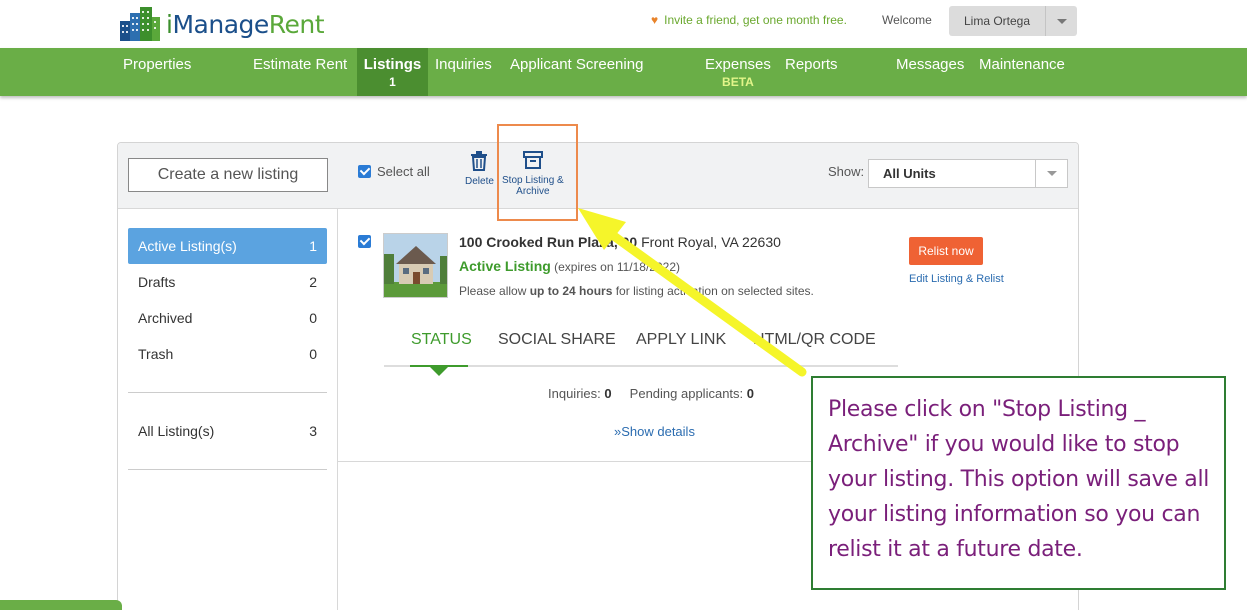 The width and height of the screenshot is (1247, 610). What do you see at coordinates (392, 64) in the screenshot?
I see `nav-label: Listings` at bounding box center [392, 64].